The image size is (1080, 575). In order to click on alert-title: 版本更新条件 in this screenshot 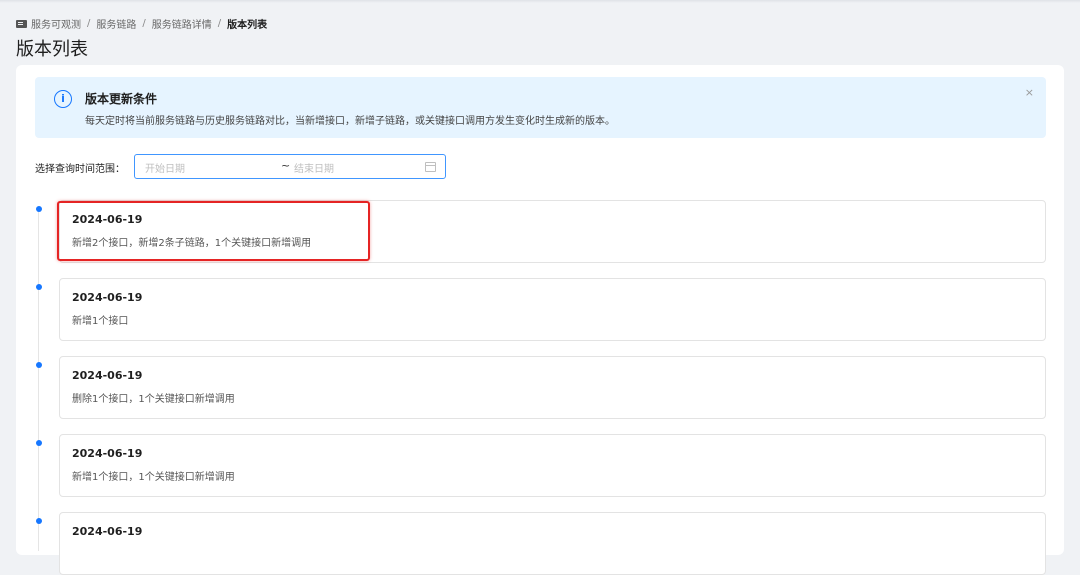, I will do `click(121, 99)`.